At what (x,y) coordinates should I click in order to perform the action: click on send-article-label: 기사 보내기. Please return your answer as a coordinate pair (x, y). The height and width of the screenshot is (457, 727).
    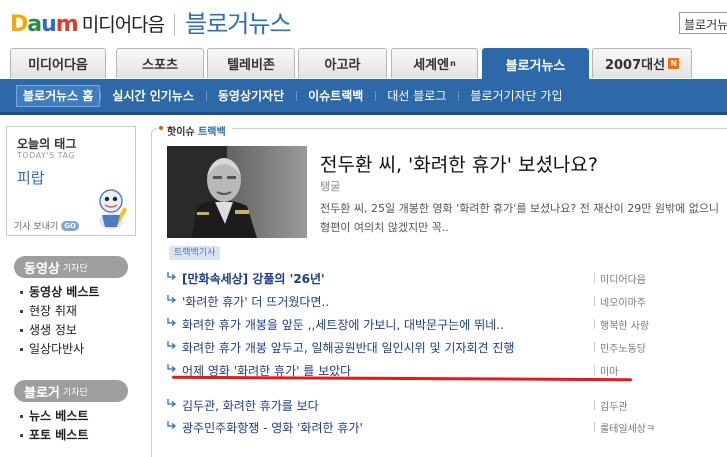
    Looking at the image, I should click on (36, 227).